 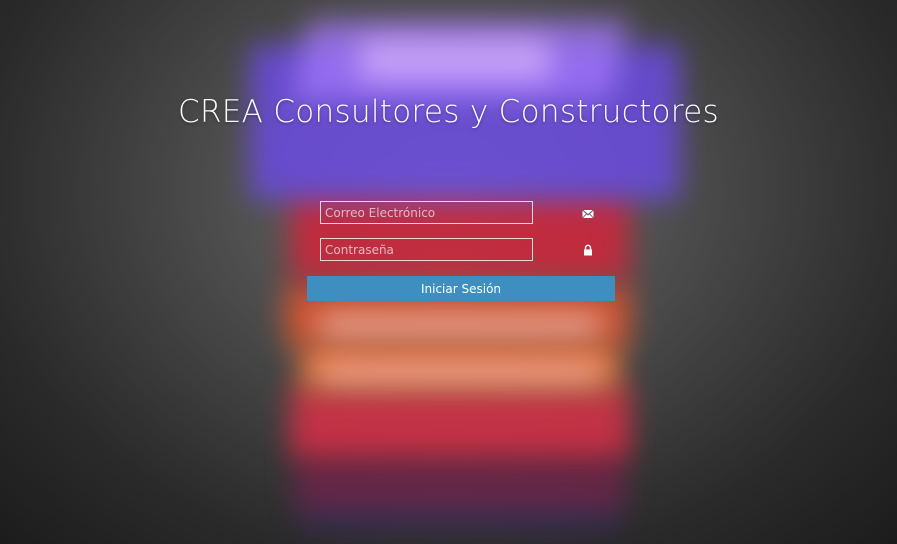 What do you see at coordinates (588, 250) in the screenshot?
I see `lock-icon` at bounding box center [588, 250].